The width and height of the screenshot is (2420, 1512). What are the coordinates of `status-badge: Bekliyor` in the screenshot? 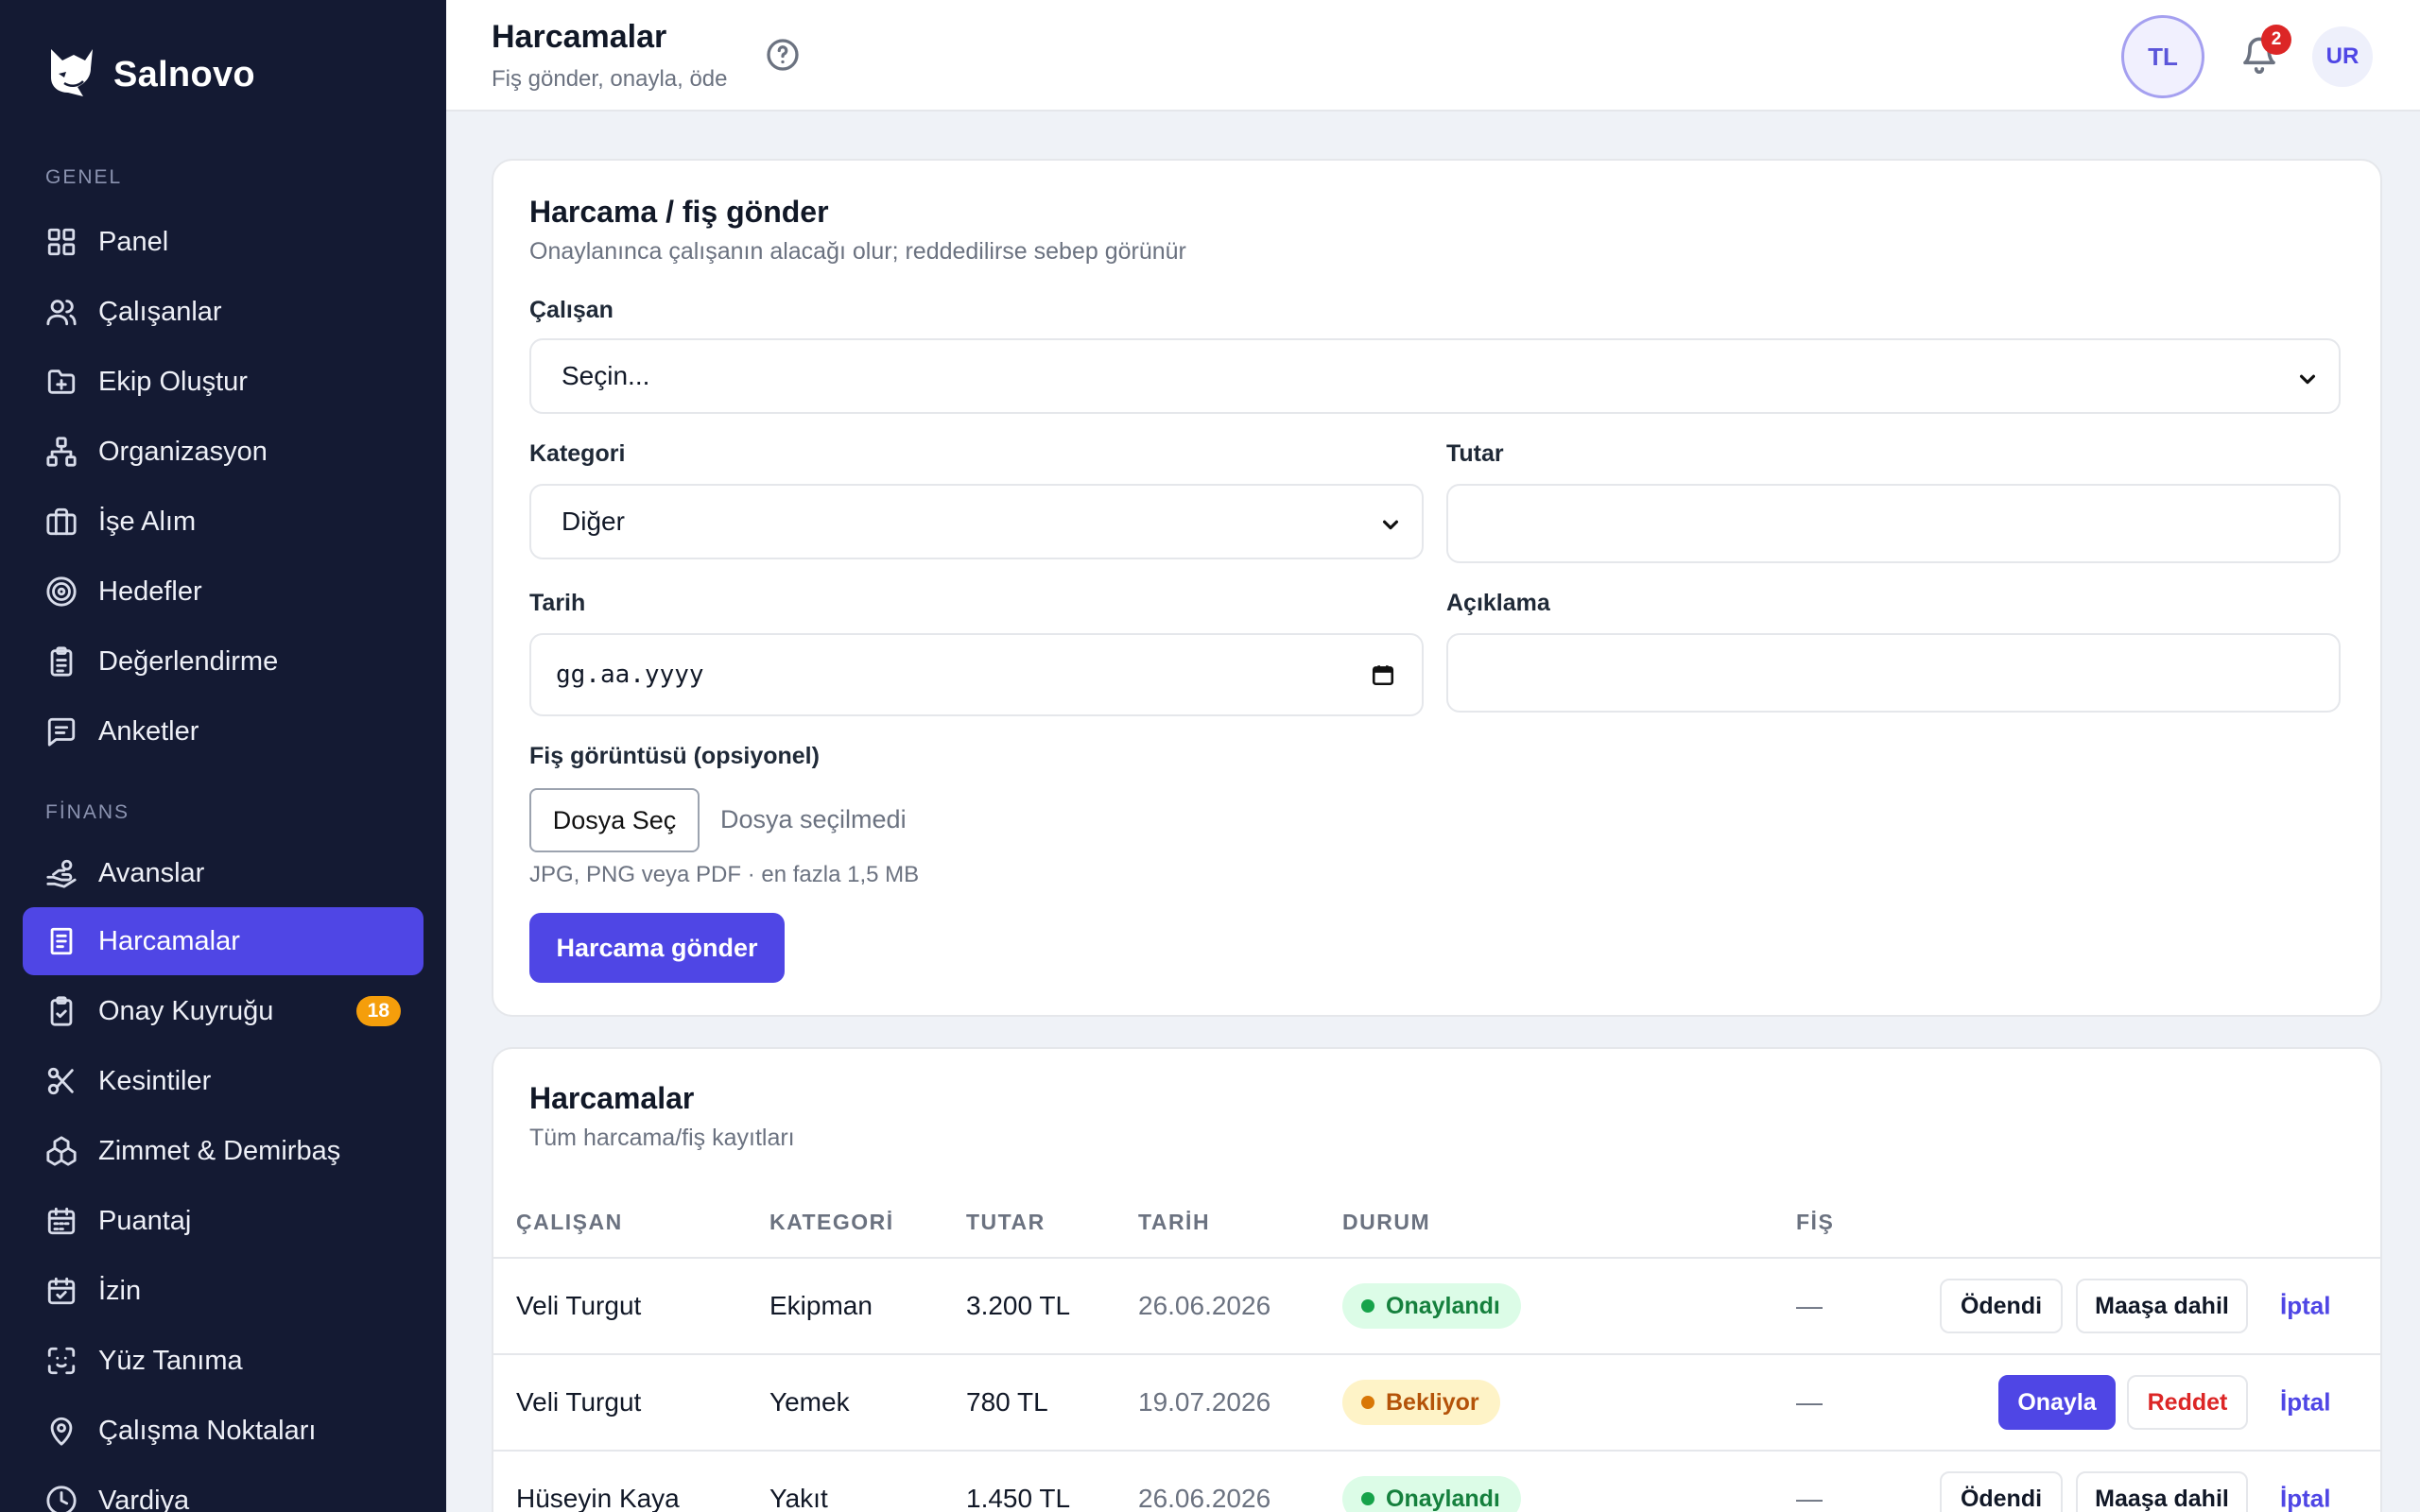 It's located at (1421, 1402).